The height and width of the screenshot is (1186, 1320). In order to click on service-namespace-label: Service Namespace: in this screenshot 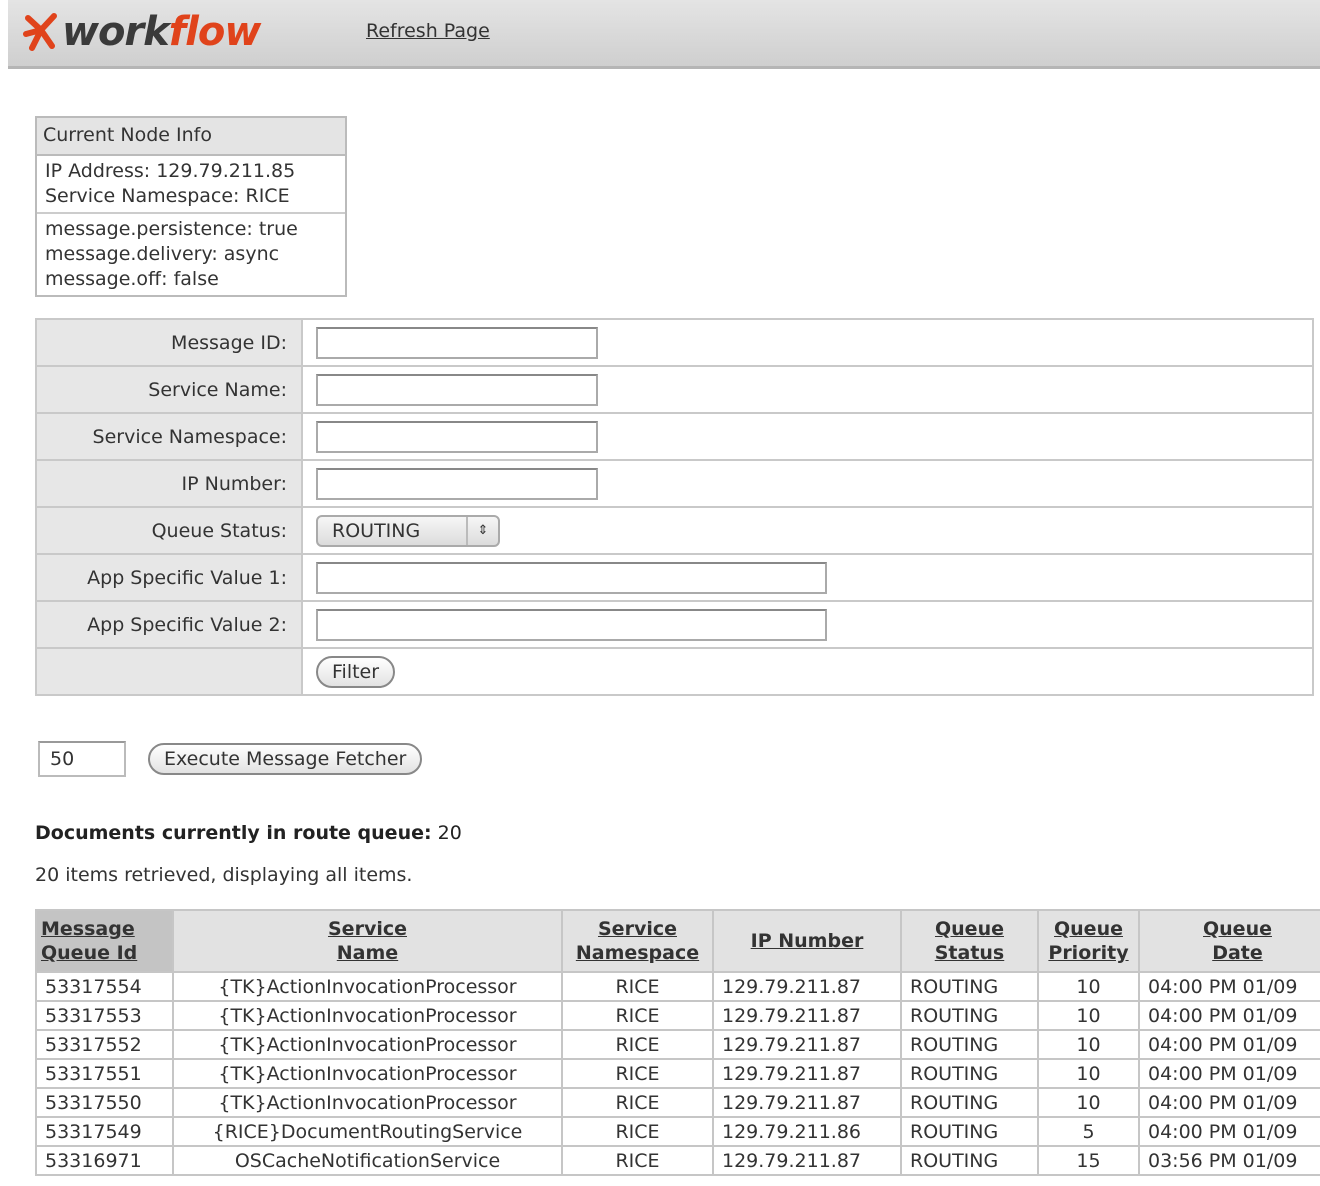, I will do `click(169, 436)`.